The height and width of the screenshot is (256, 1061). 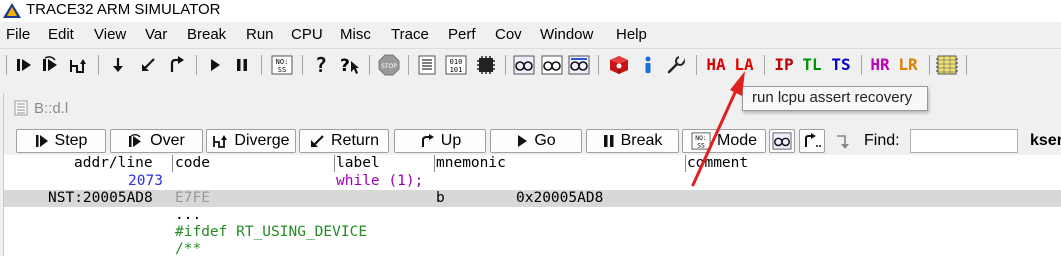 What do you see at coordinates (716, 65) in the screenshot?
I see `ha-button: HA` at bounding box center [716, 65].